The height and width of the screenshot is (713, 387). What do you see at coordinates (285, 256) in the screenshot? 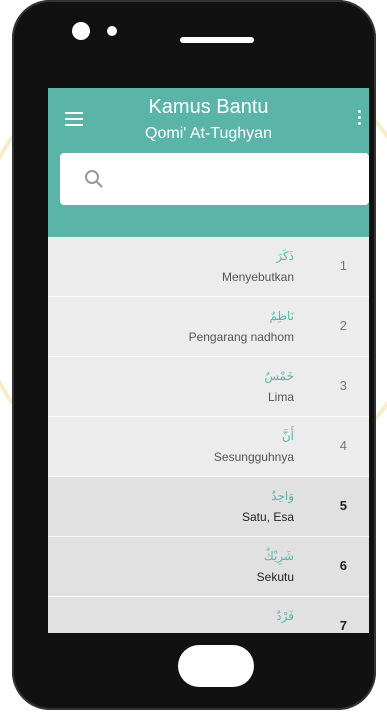
I see `arabic-word: ذَكَرَ` at bounding box center [285, 256].